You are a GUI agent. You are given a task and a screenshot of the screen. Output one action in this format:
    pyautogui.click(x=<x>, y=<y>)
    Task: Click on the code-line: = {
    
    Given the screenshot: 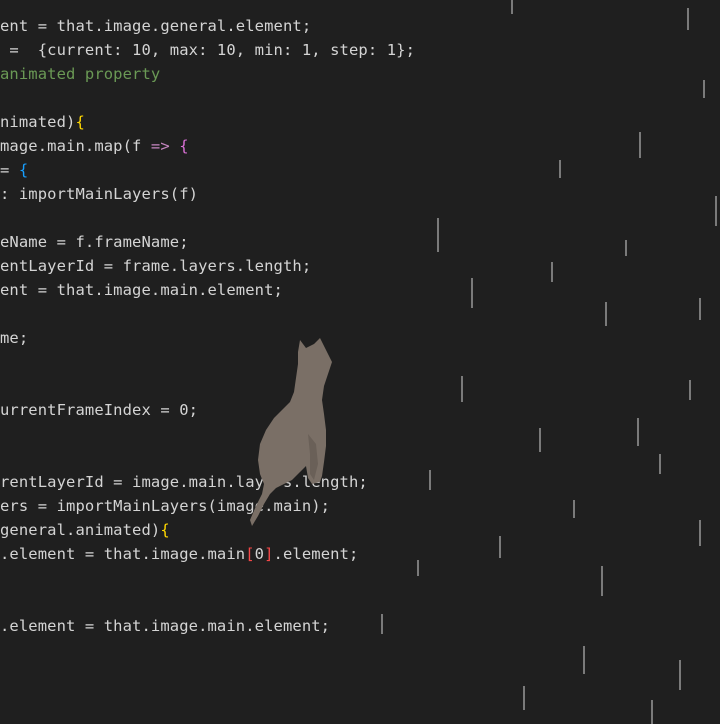 What is the action you would take?
    pyautogui.click(x=14, y=170)
    